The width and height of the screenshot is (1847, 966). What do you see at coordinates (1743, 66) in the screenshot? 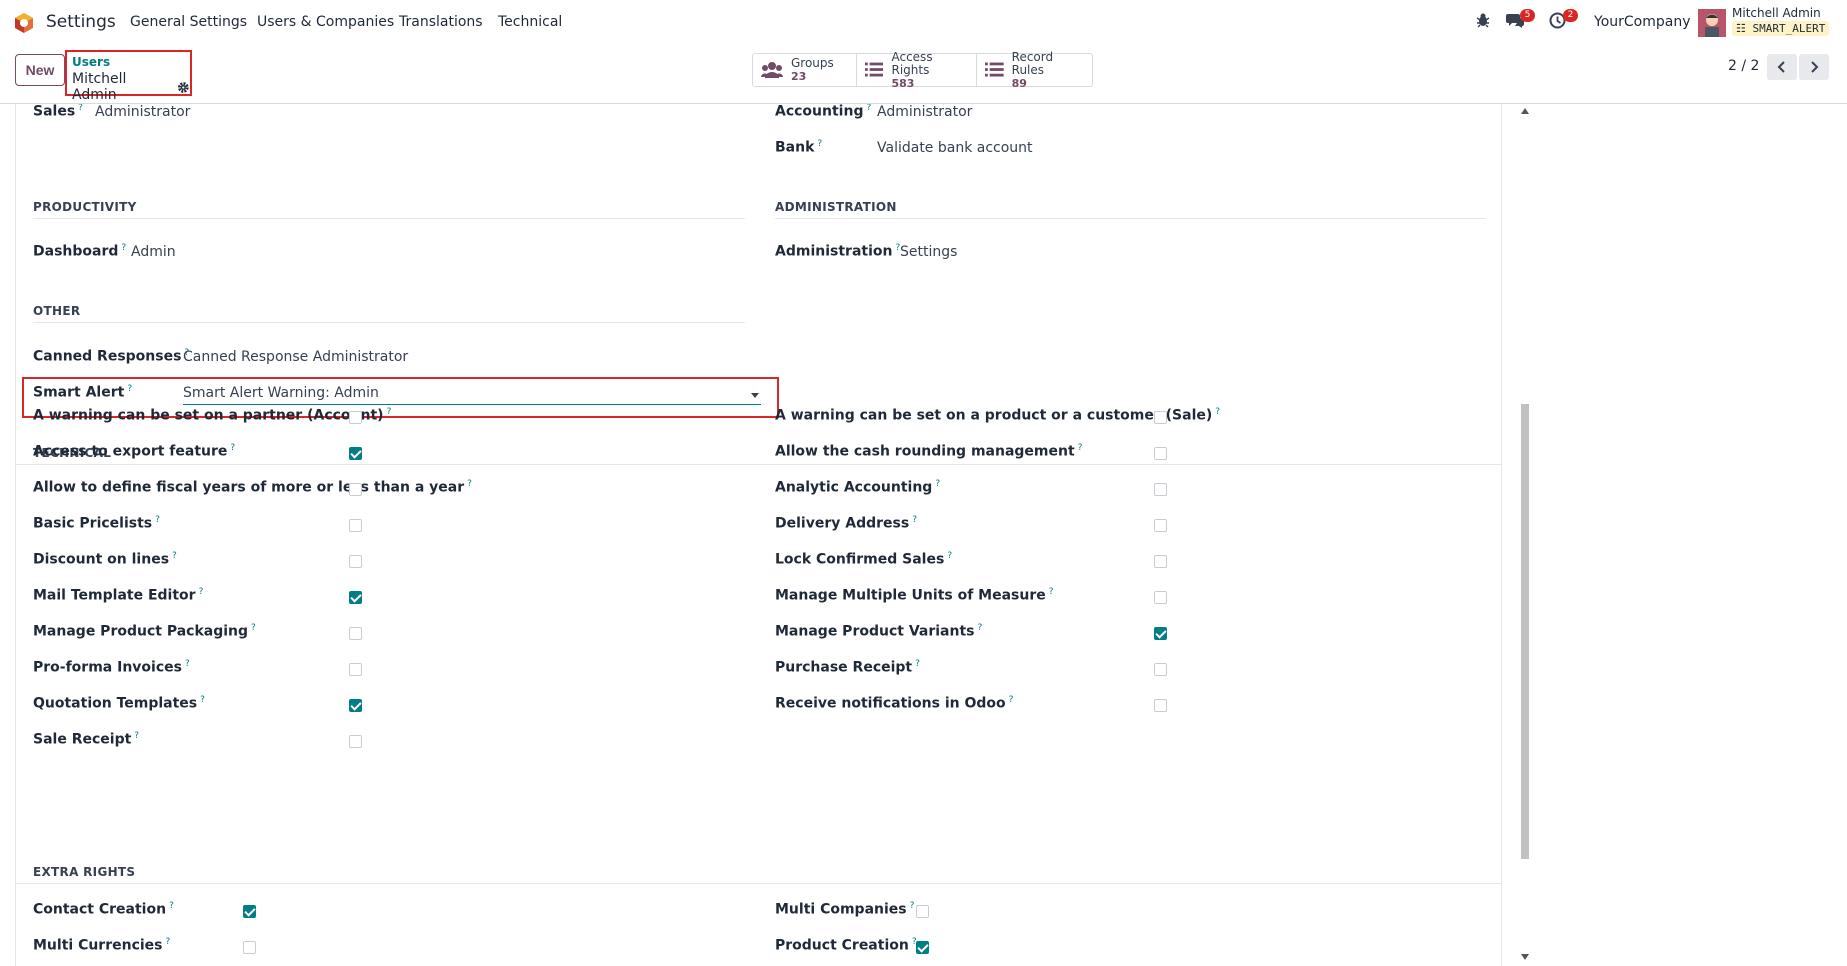
I see `pager-value: 2 / 2` at bounding box center [1743, 66].